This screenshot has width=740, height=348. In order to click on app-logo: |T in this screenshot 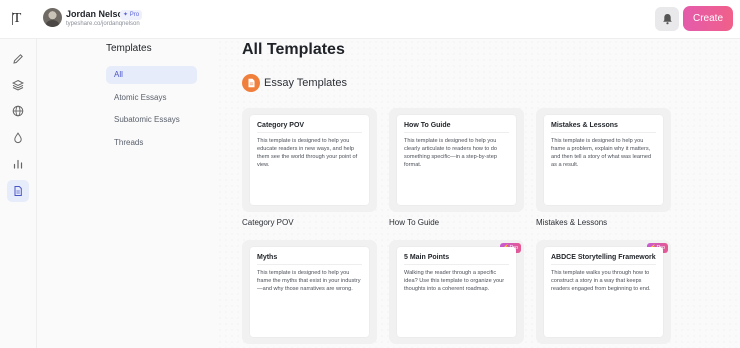, I will do `click(18, 19)`.